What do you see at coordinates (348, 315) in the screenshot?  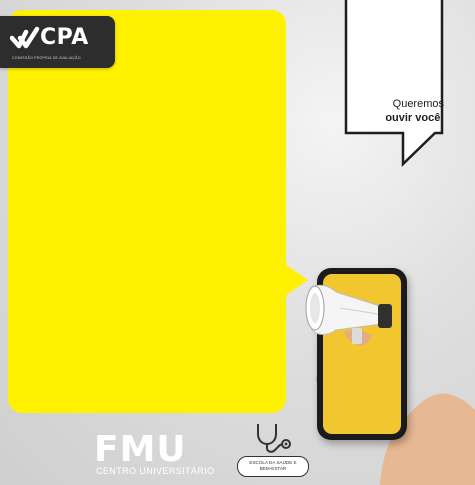 I see `megaphone-icon` at bounding box center [348, 315].